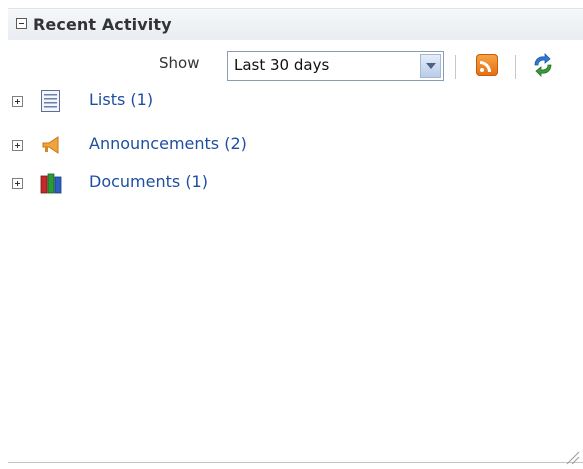 The width and height of the screenshot is (583, 469). What do you see at coordinates (21, 23) in the screenshot?
I see `collapse-webpart-icon` at bounding box center [21, 23].